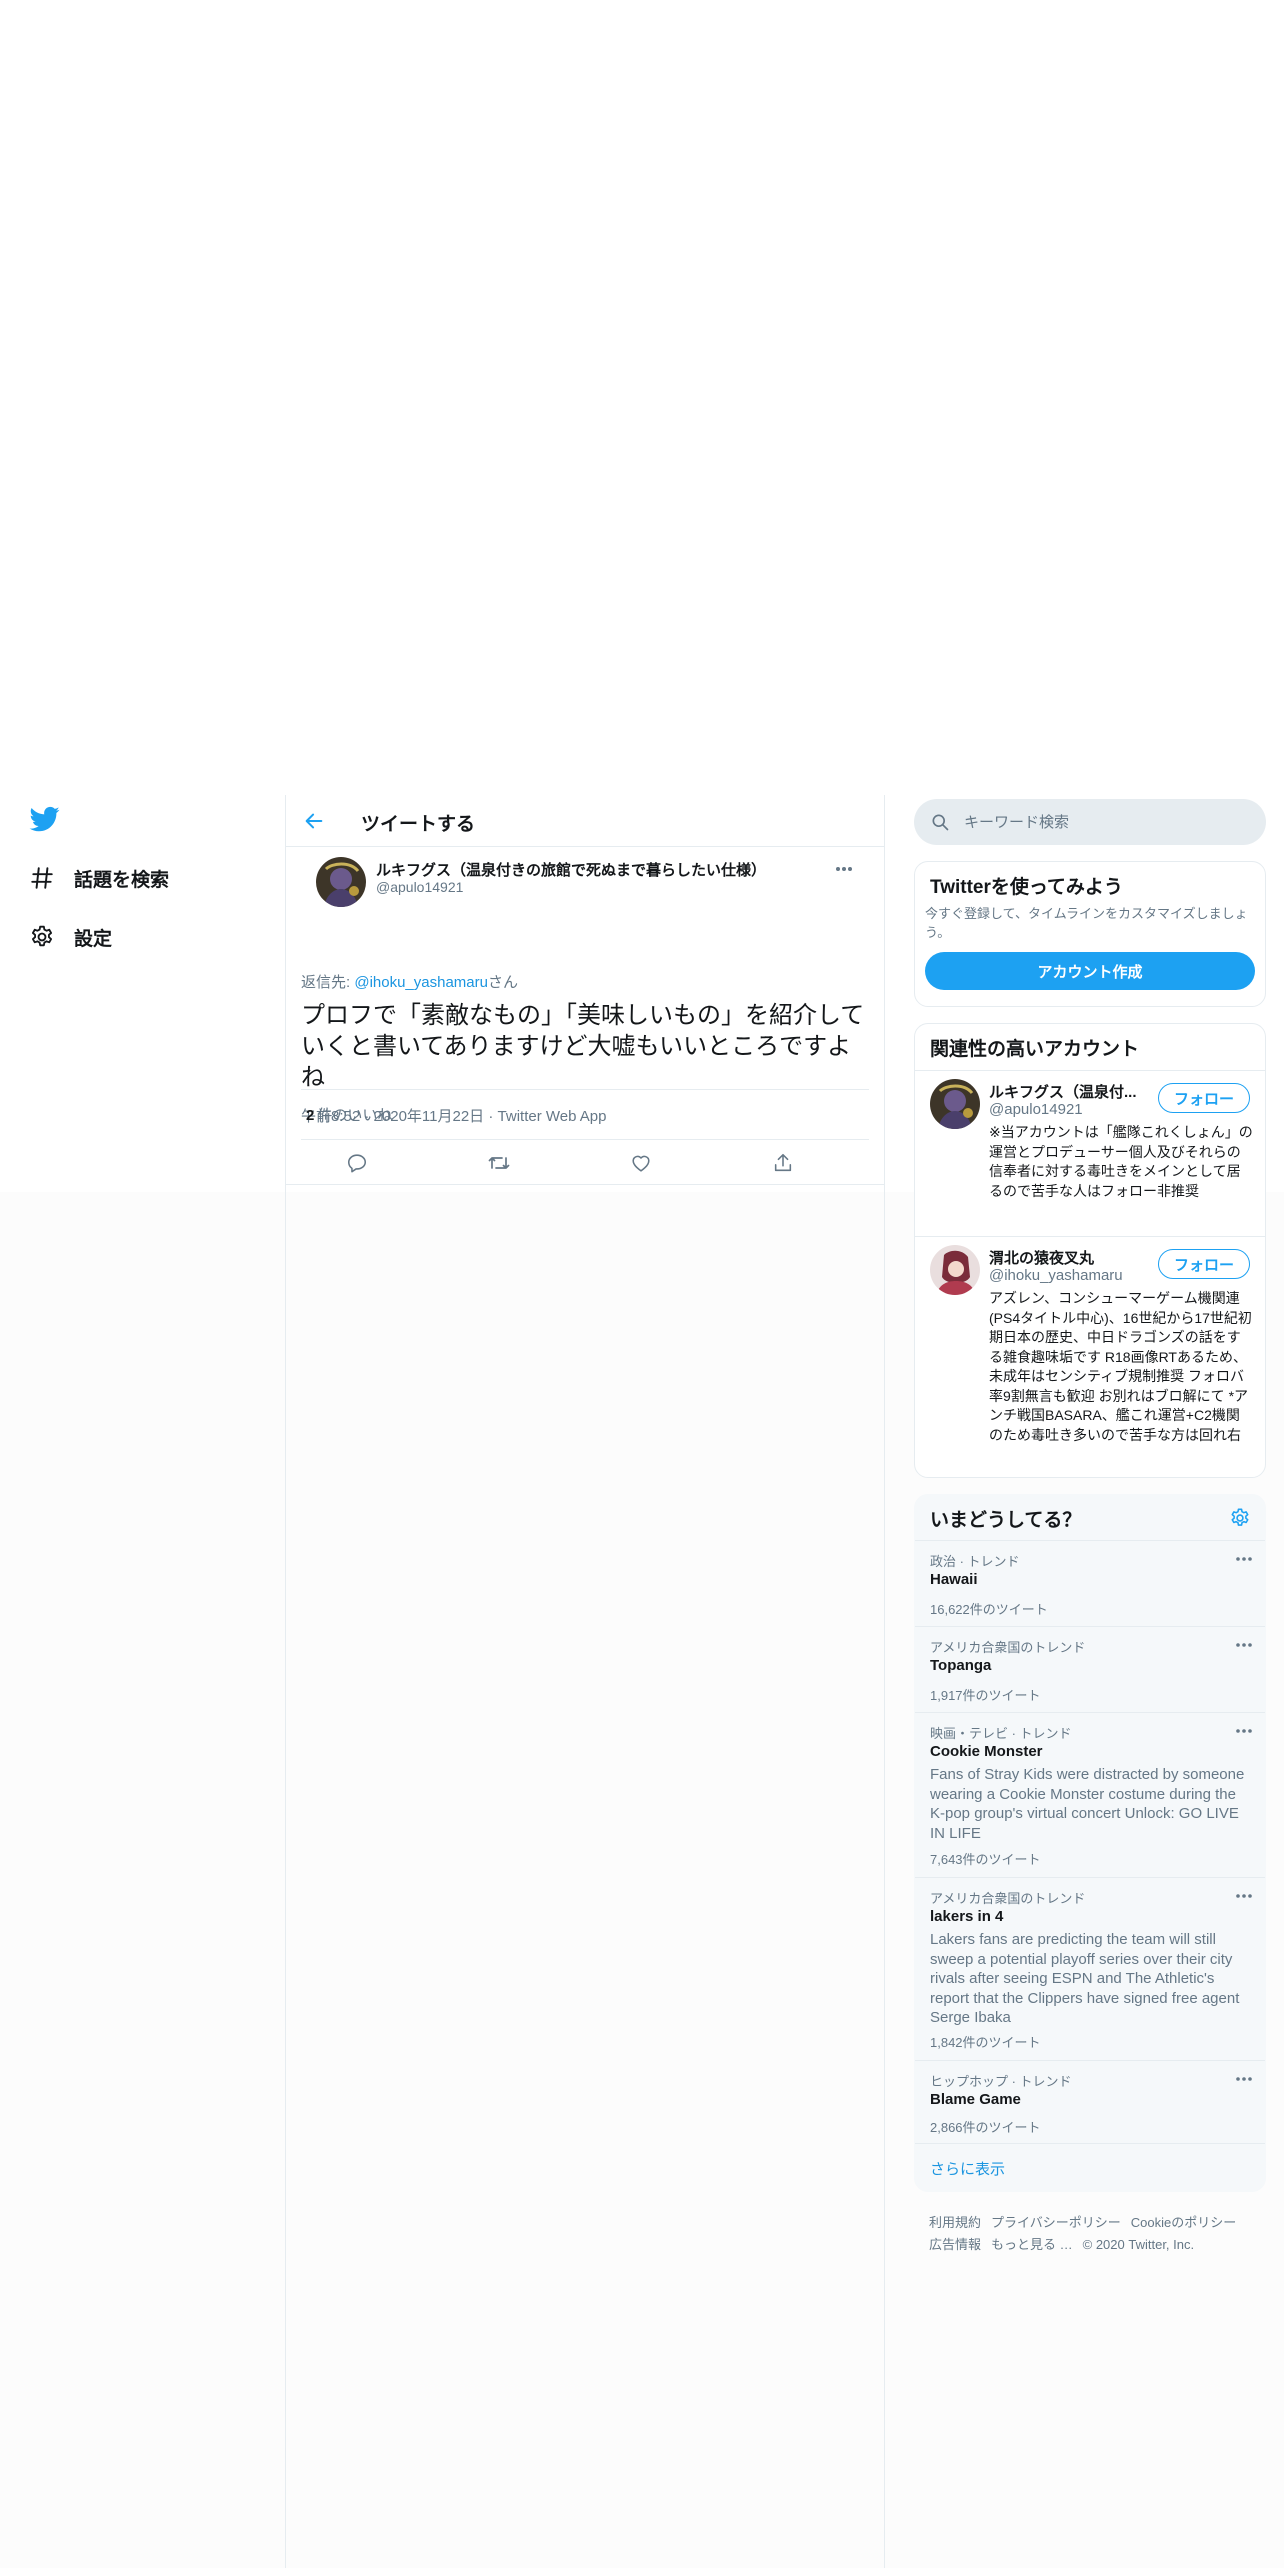  I want to click on back-button, so click(314, 821).